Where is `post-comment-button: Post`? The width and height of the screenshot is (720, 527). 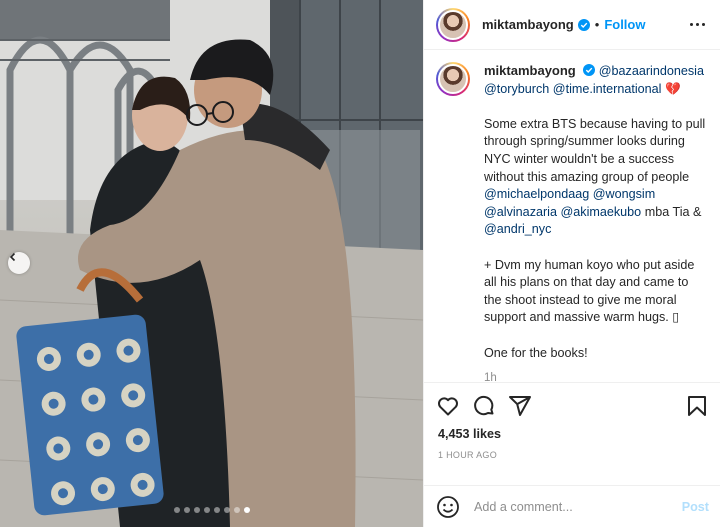
post-comment-button: Post is located at coordinates (695, 507).